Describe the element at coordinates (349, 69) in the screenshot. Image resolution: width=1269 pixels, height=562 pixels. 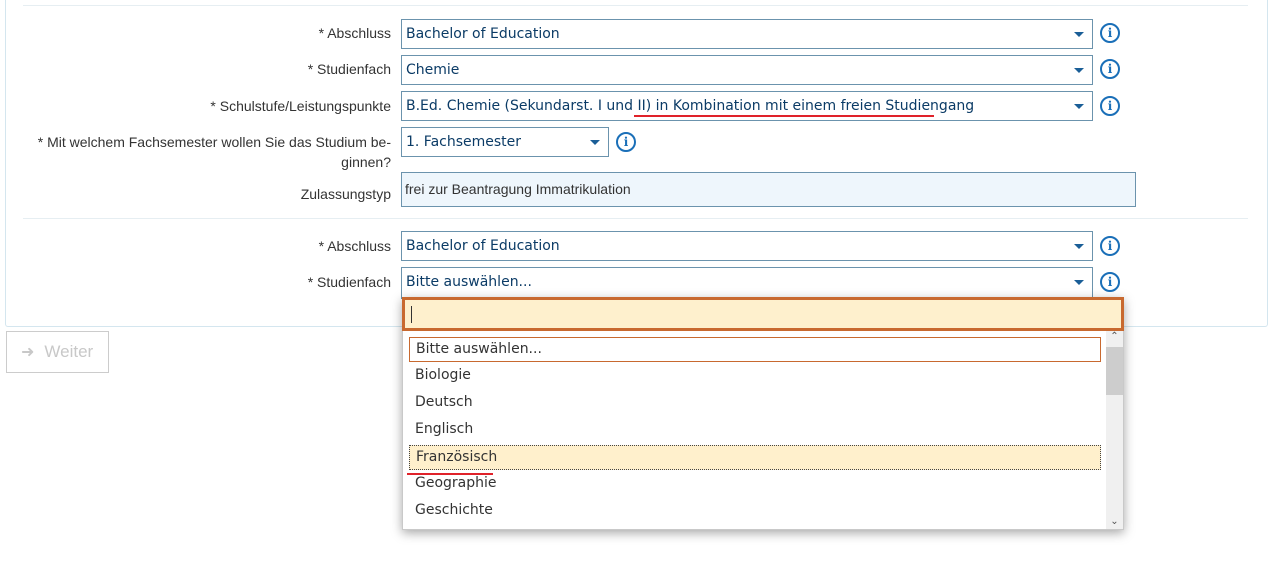
I see `label-studienfach-1: * Studienfach` at that location.